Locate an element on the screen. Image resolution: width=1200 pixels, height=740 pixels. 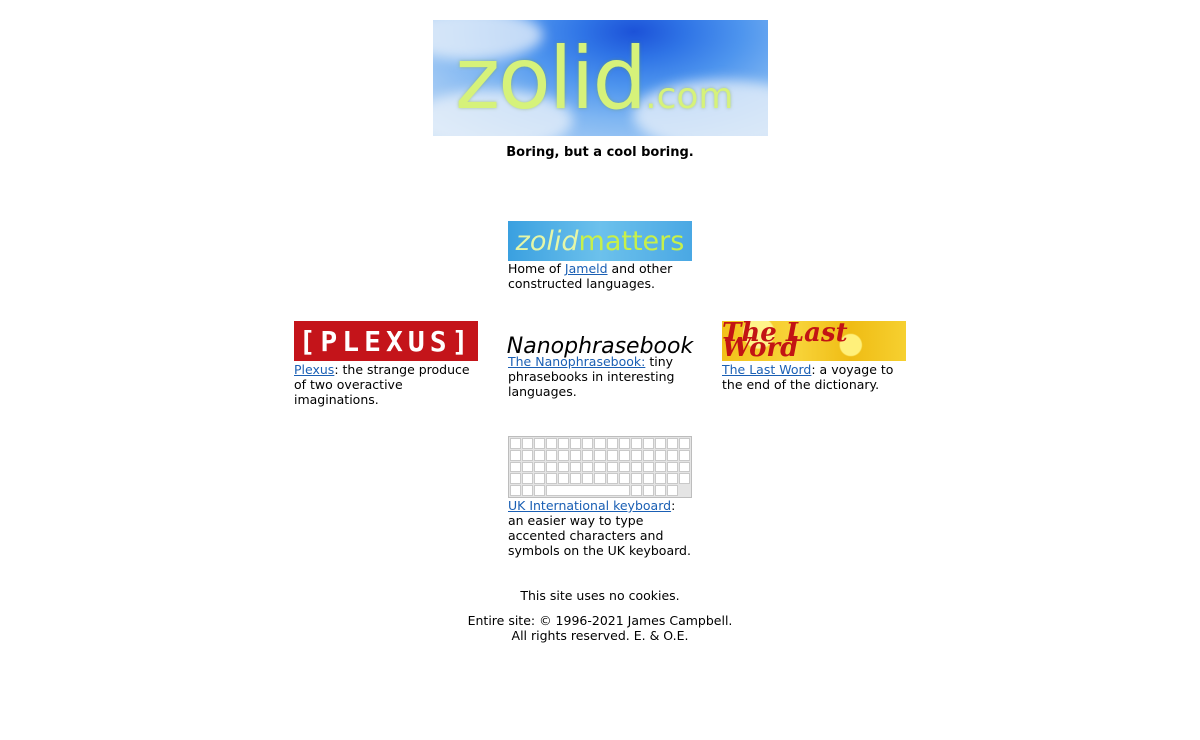
nanophrasebook-logo: Nanophrasebook is located at coordinates (600, 339).